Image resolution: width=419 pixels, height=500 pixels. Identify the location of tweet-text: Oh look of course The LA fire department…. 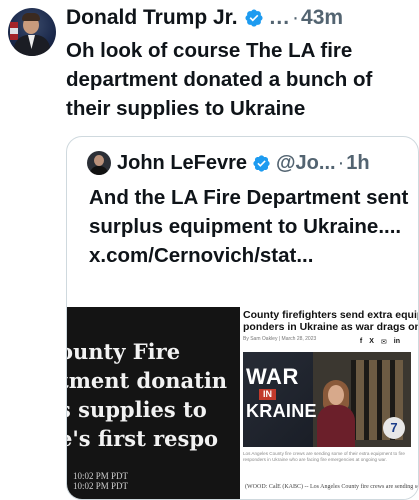
(219, 79).